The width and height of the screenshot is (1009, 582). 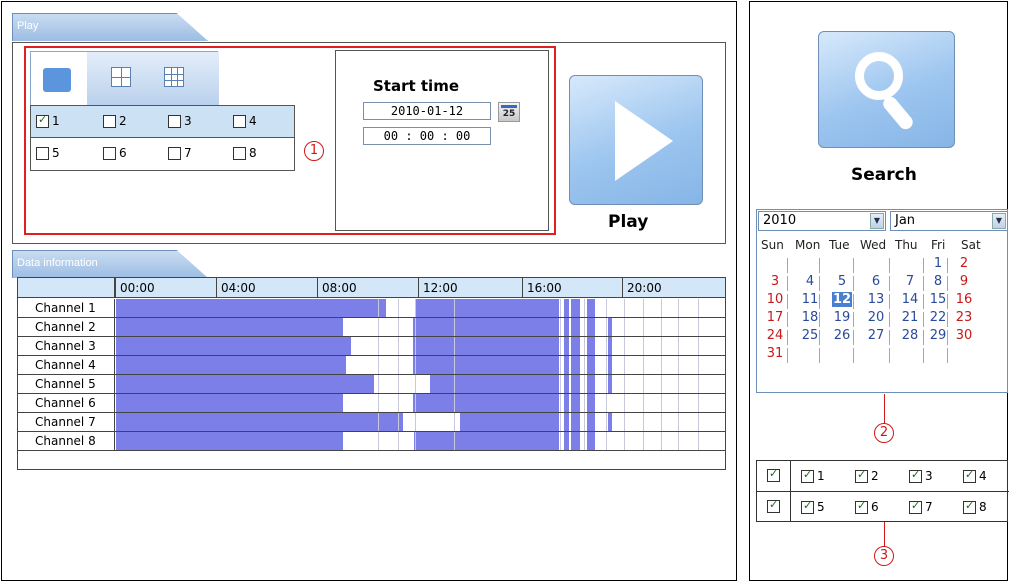 I want to click on play-channel-checkbox-1: 1, so click(x=48, y=120).